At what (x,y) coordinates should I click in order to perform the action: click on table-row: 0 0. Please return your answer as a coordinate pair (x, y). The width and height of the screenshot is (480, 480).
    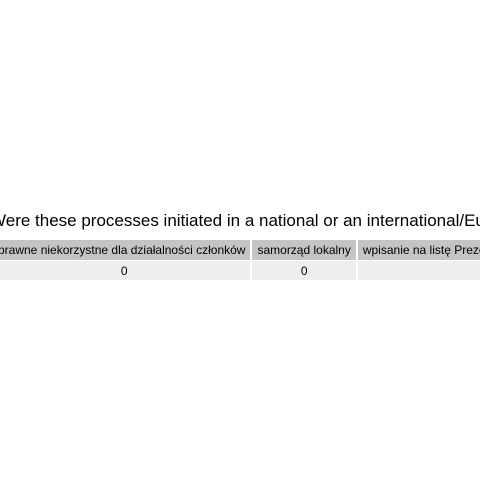
    Looking at the image, I should click on (240, 270).